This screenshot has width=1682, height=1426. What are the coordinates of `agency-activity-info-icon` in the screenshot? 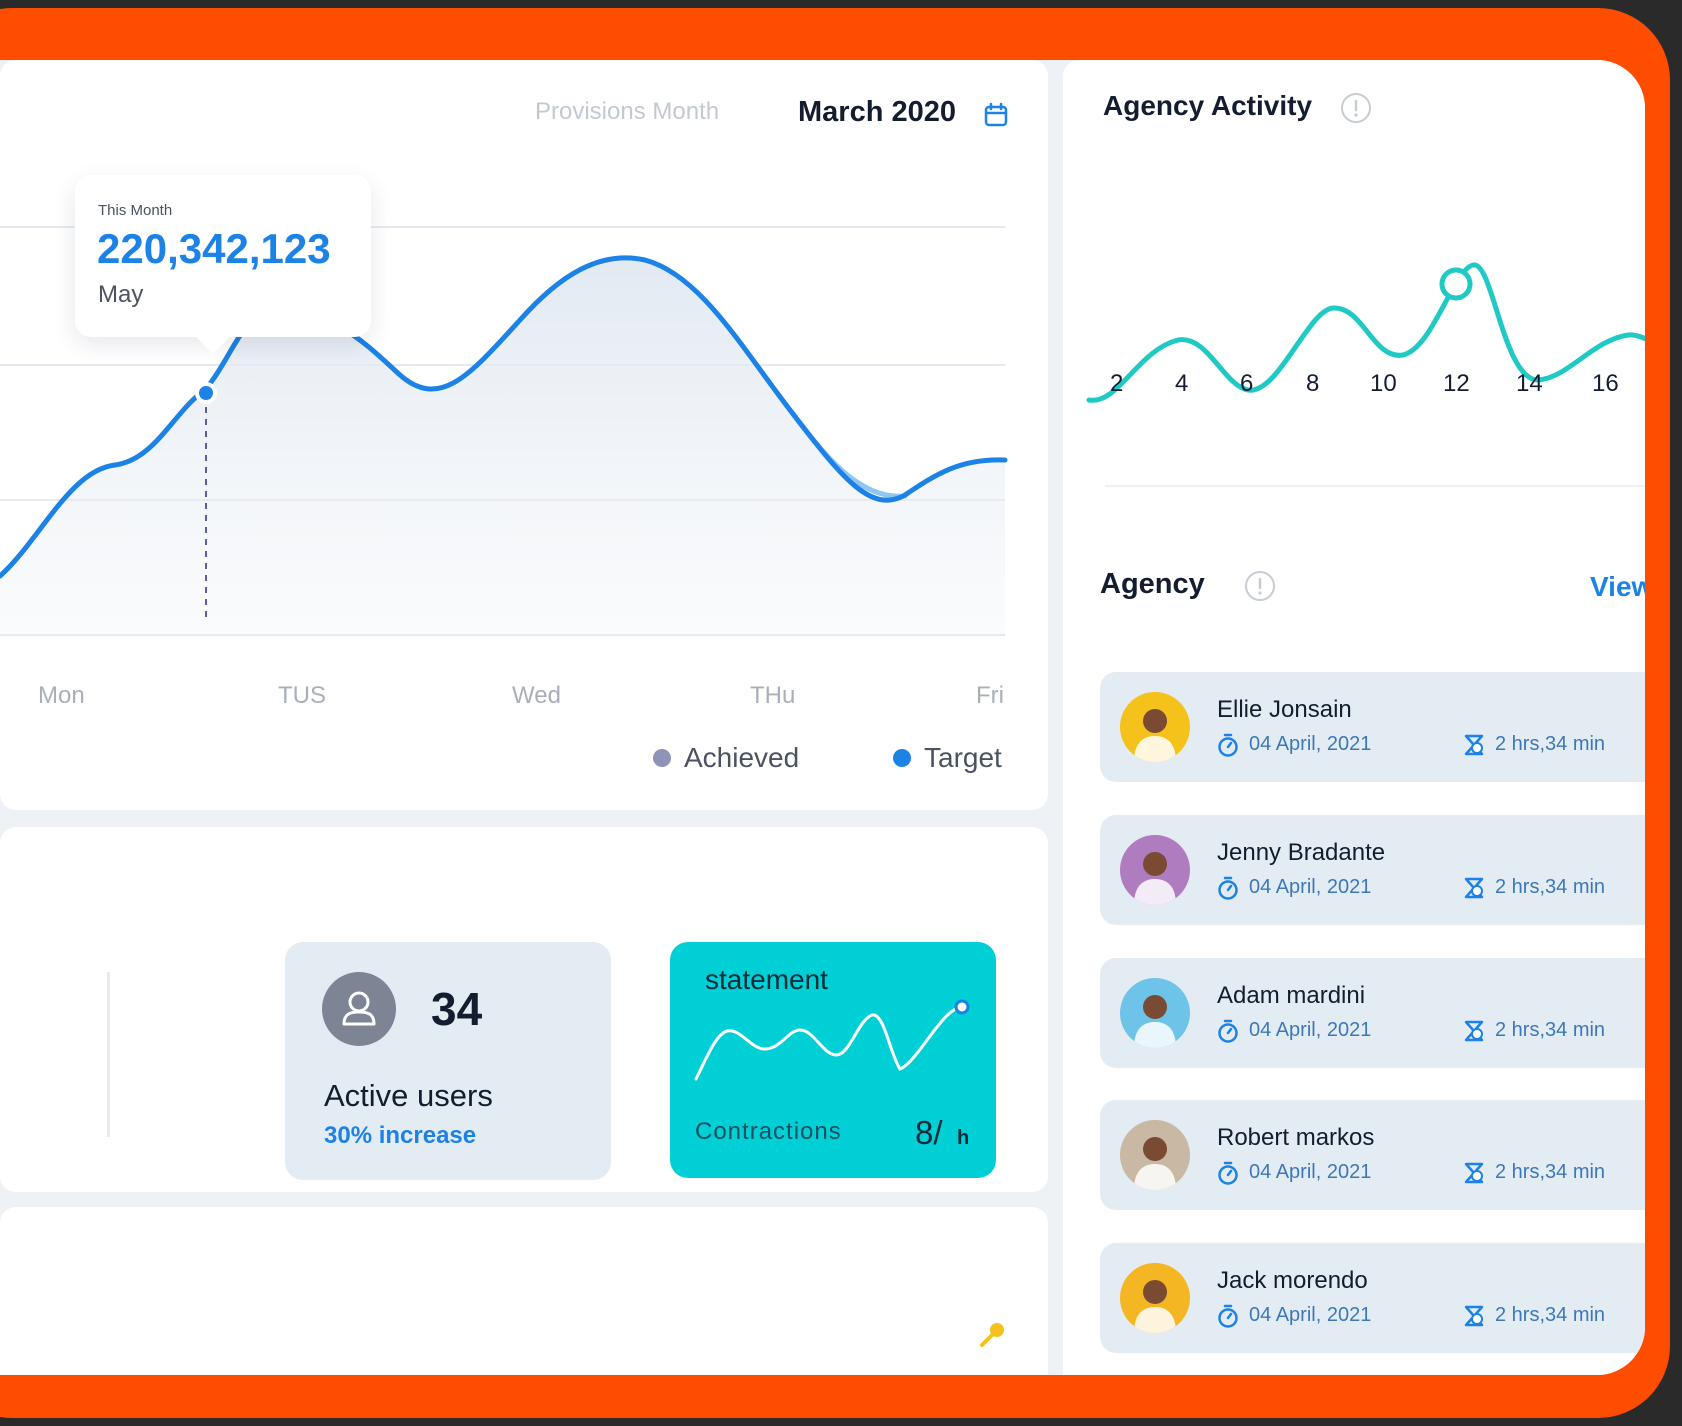 It's located at (1356, 108).